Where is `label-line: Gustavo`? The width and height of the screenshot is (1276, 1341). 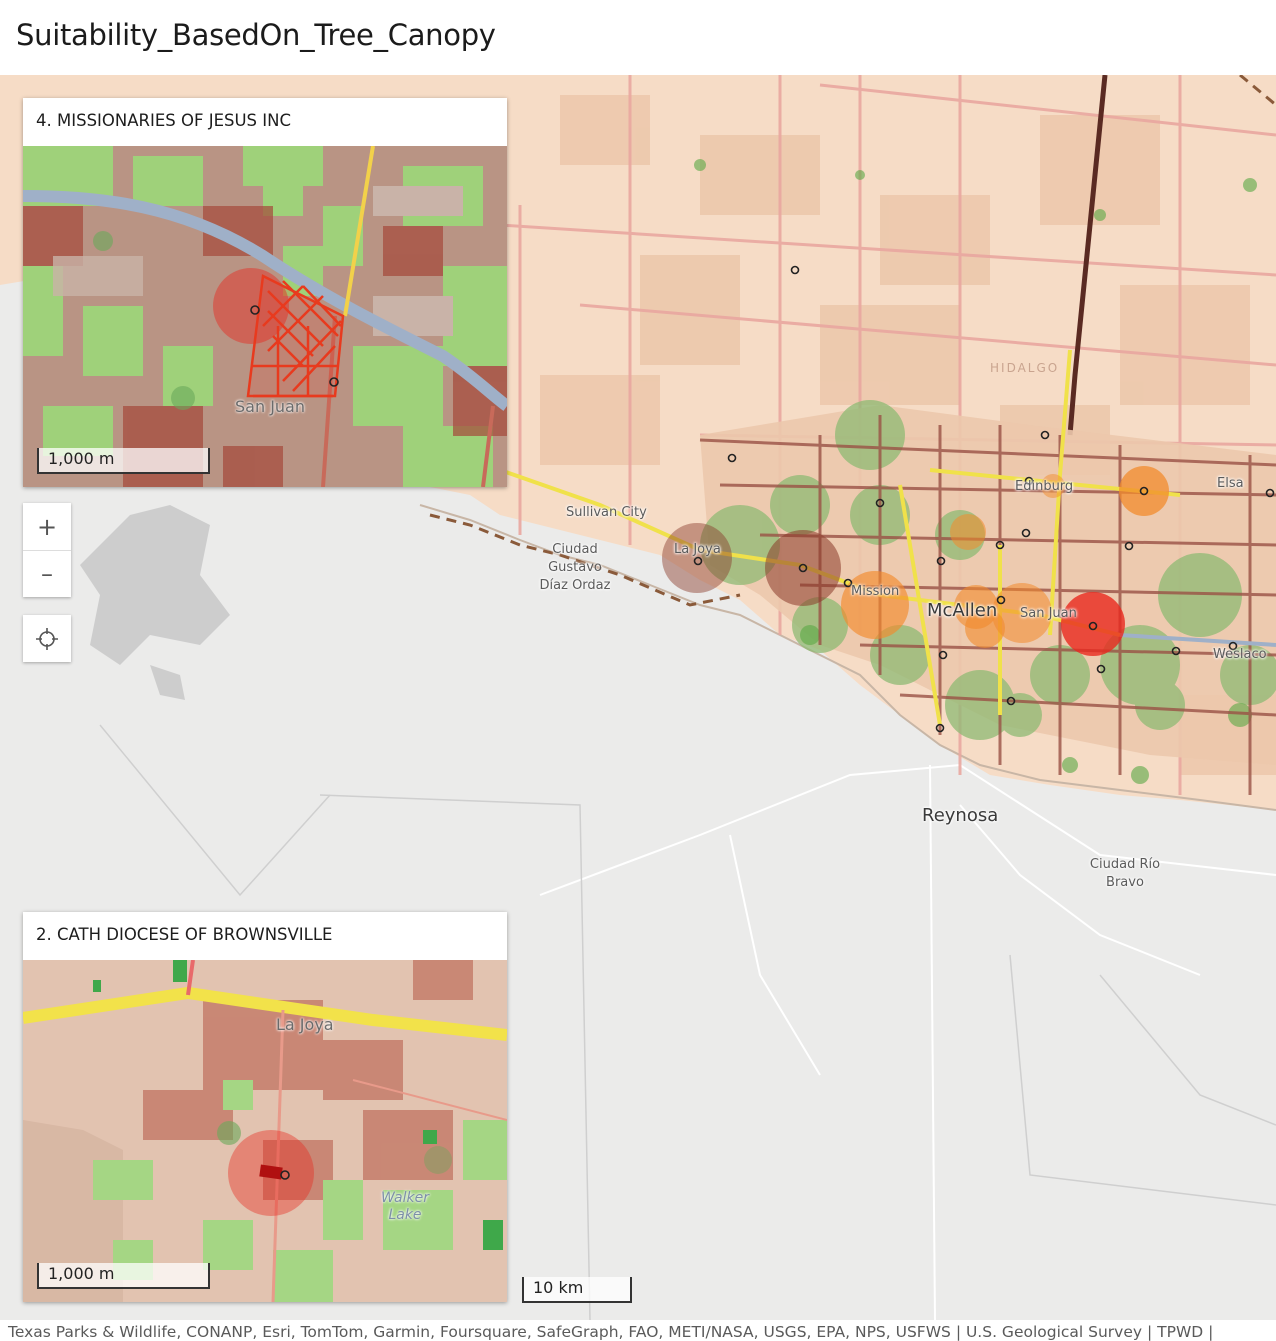
label-line: Gustavo is located at coordinates (575, 567).